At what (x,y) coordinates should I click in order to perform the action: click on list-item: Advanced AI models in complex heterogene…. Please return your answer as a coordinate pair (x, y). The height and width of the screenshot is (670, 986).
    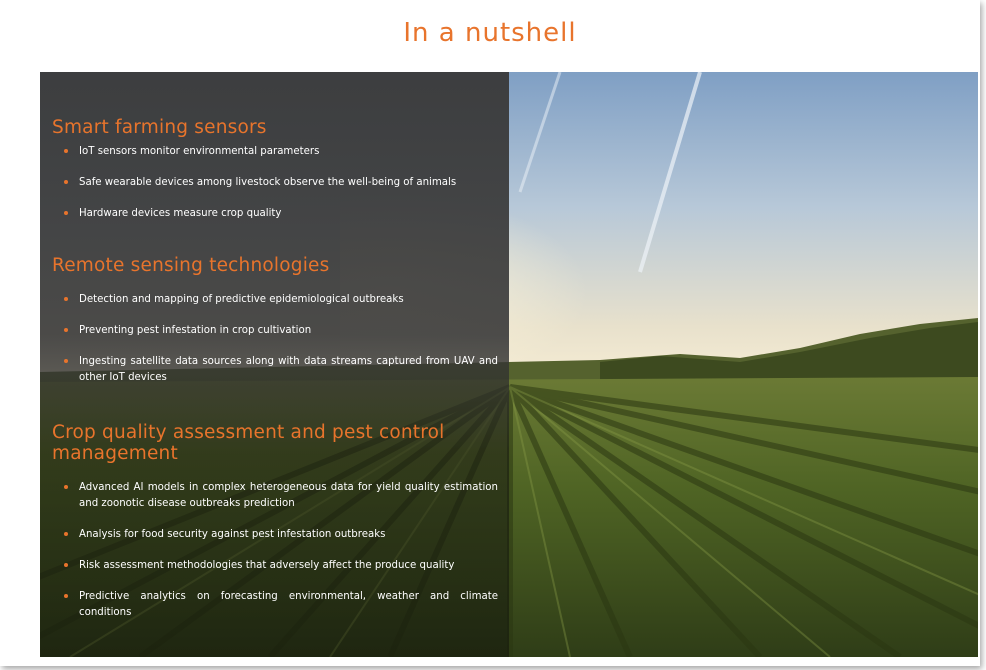
    Looking at the image, I should click on (275, 496).